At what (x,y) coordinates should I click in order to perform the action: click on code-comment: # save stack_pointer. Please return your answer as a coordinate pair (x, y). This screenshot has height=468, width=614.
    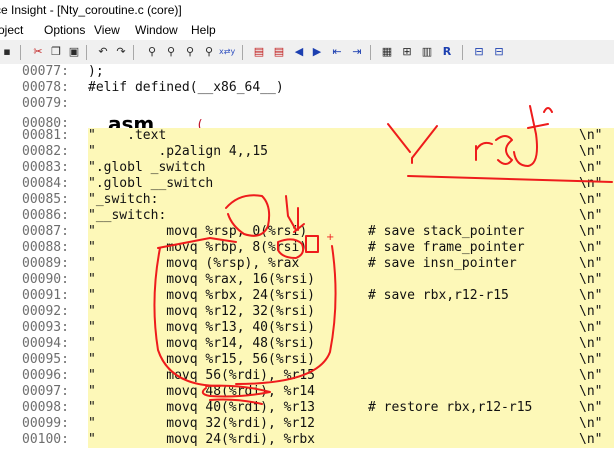
    Looking at the image, I should click on (446, 231).